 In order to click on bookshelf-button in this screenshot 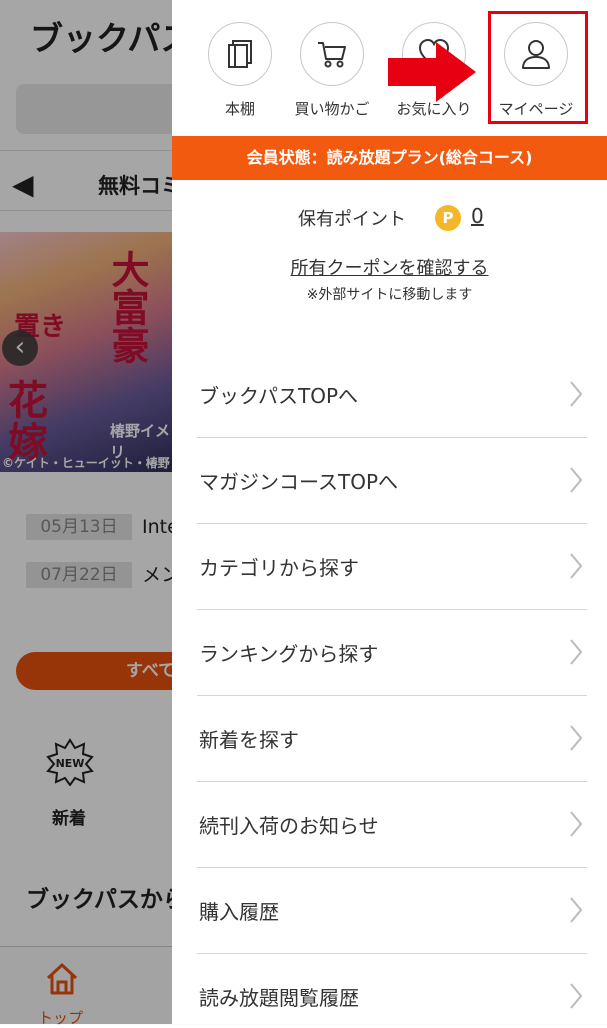, I will do `click(240, 54)`.